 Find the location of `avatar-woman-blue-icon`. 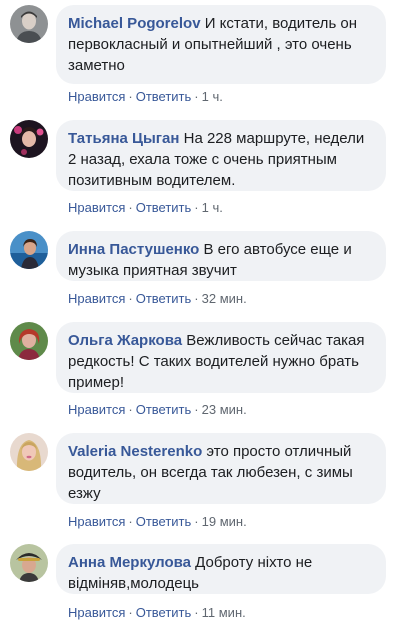

avatar-woman-blue-icon is located at coordinates (29, 250).